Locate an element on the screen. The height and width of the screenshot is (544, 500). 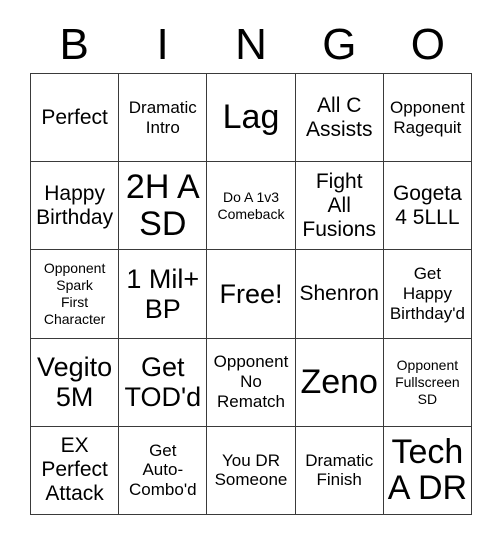
bingo-cell-label: Happy Birthday is located at coordinates (75, 205).